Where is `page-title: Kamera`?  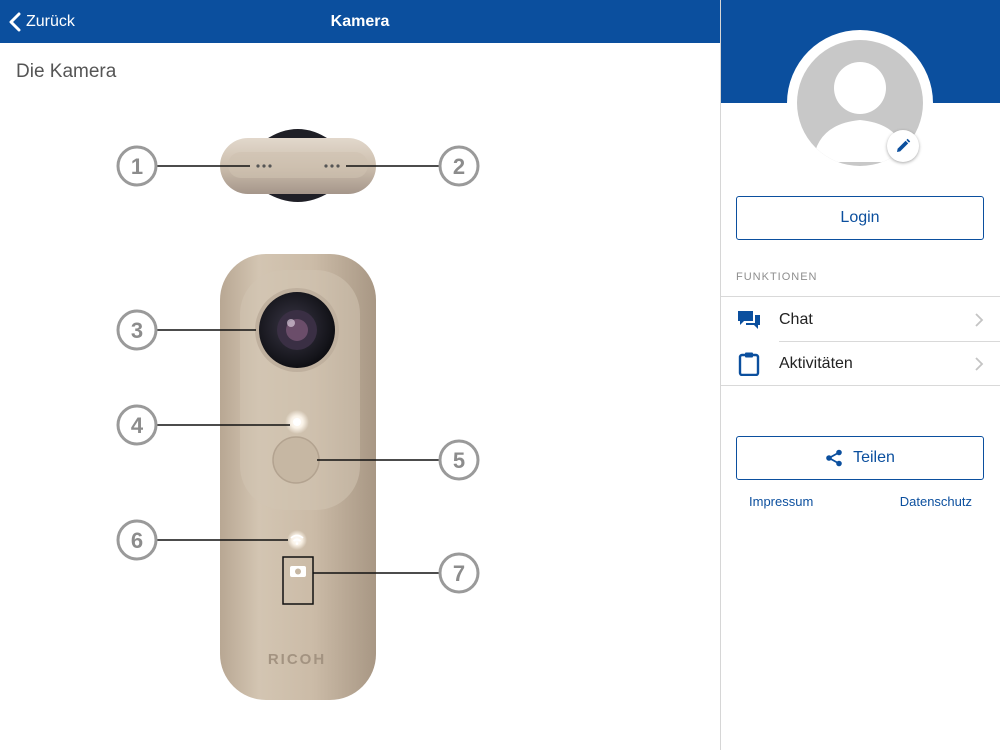 page-title: Kamera is located at coordinates (360, 21).